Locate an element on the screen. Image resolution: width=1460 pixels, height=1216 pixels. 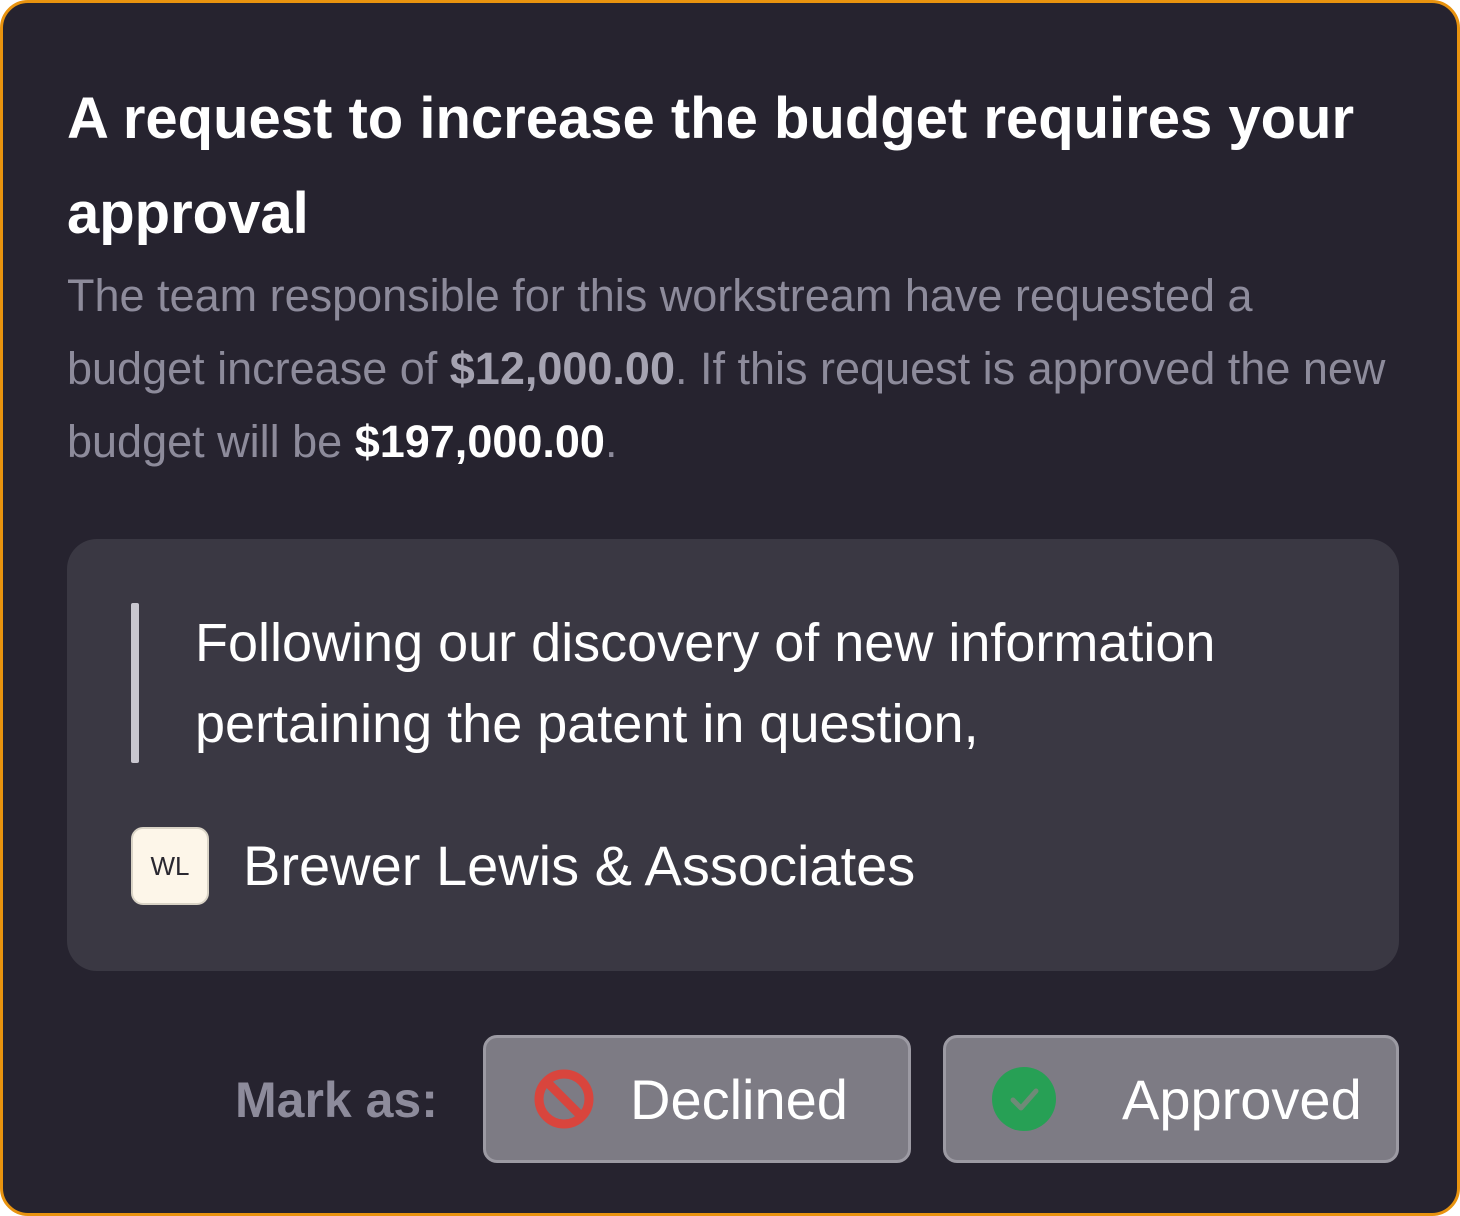
quote-bar is located at coordinates (135, 683).